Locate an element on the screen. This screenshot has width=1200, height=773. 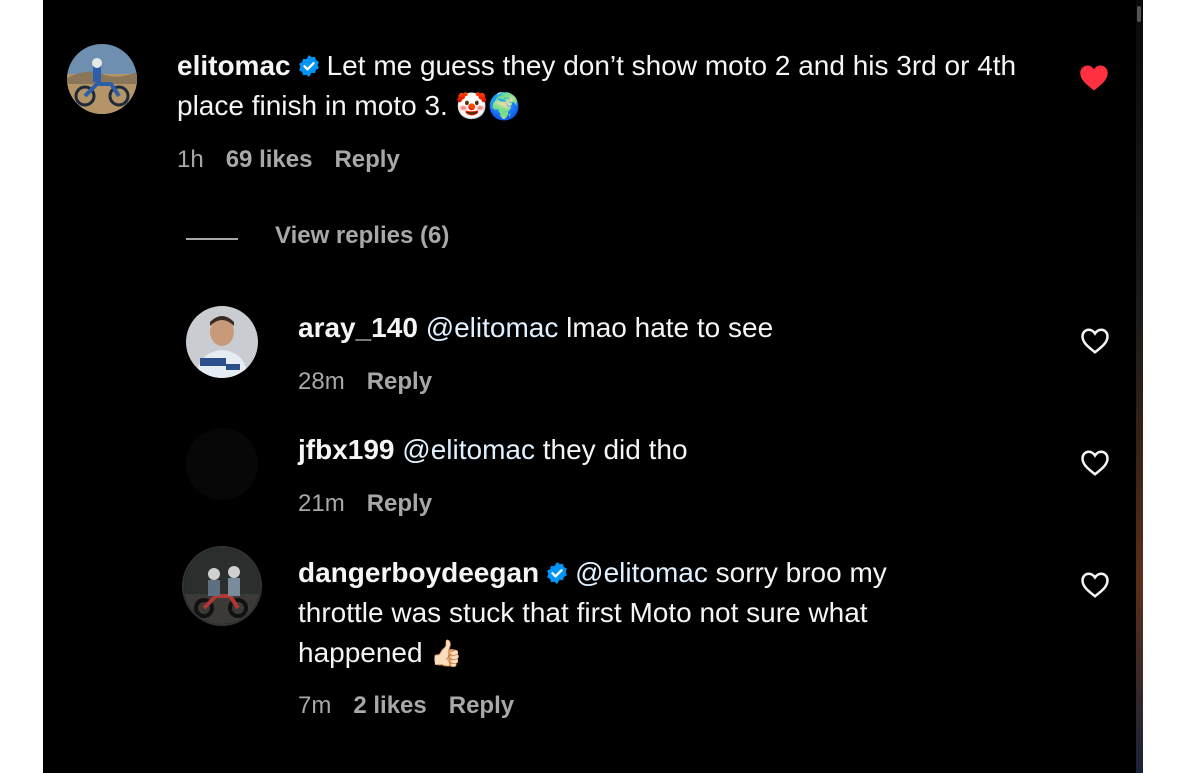
comment-meta: 1h 69 likes Reply is located at coordinates (299, 160).